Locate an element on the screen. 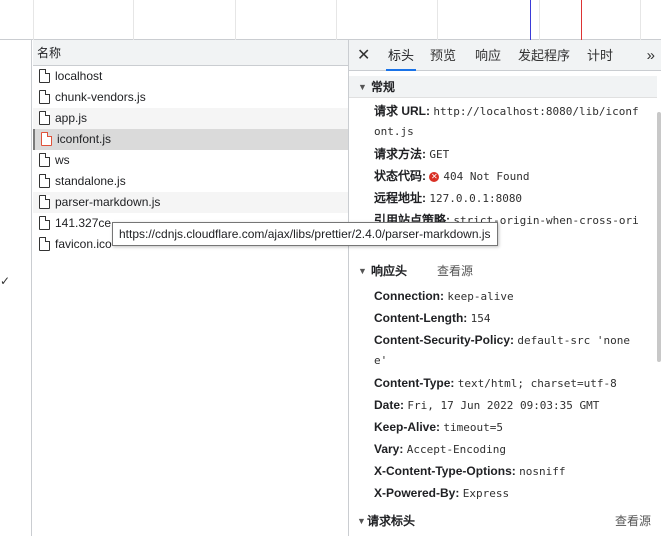 The image size is (661, 536). request-name: favicon.ico is located at coordinates (83, 244).